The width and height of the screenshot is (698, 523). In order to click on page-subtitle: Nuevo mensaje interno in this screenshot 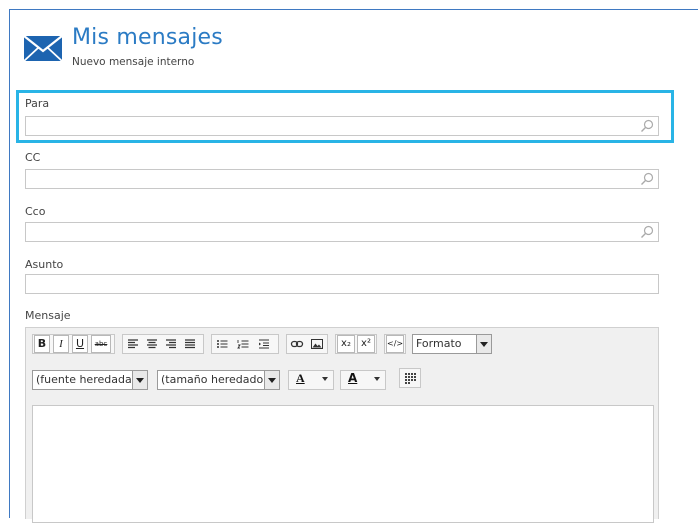, I will do `click(133, 62)`.